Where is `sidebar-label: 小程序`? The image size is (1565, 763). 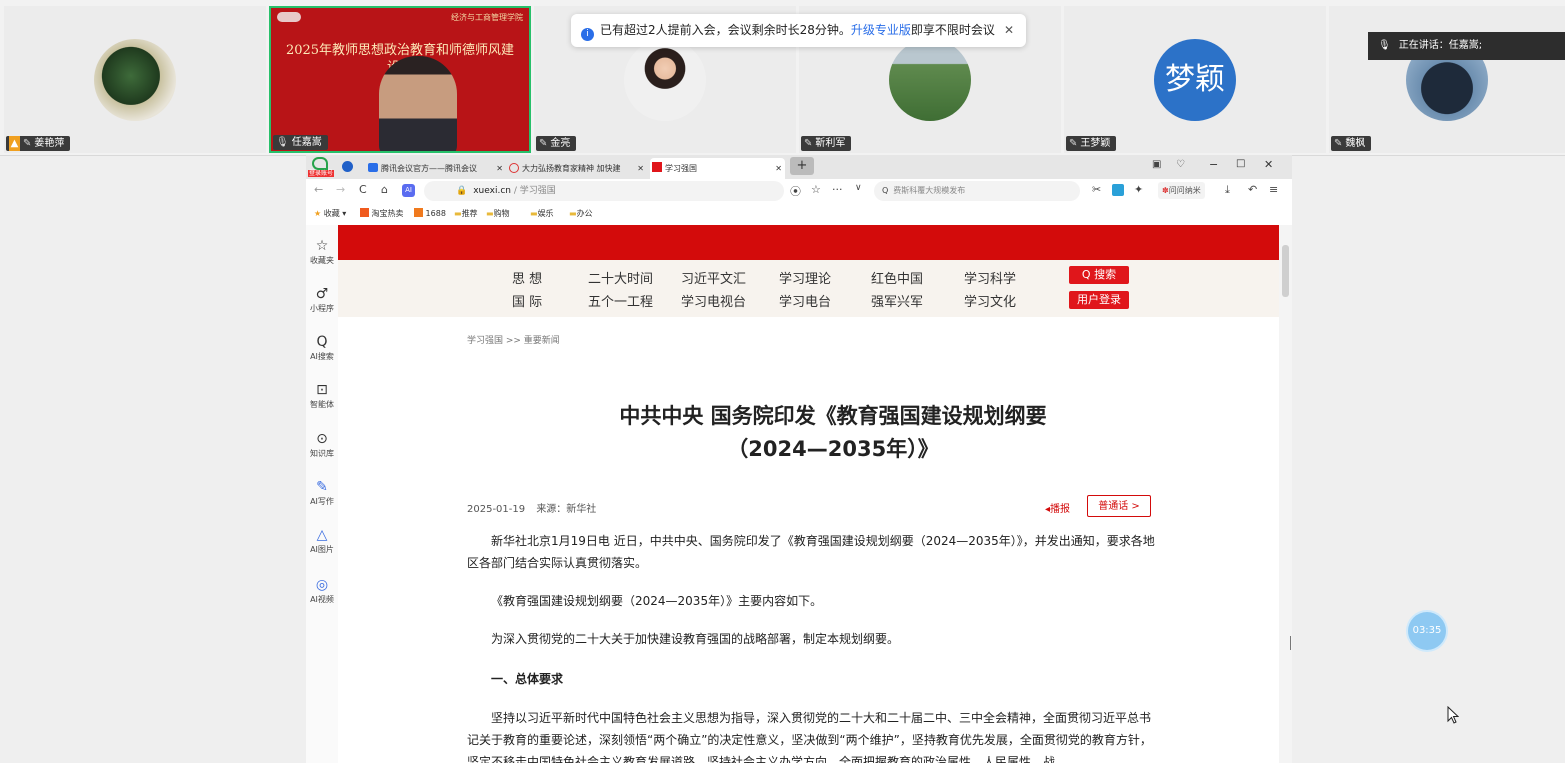 sidebar-label: 小程序 is located at coordinates (322, 308).